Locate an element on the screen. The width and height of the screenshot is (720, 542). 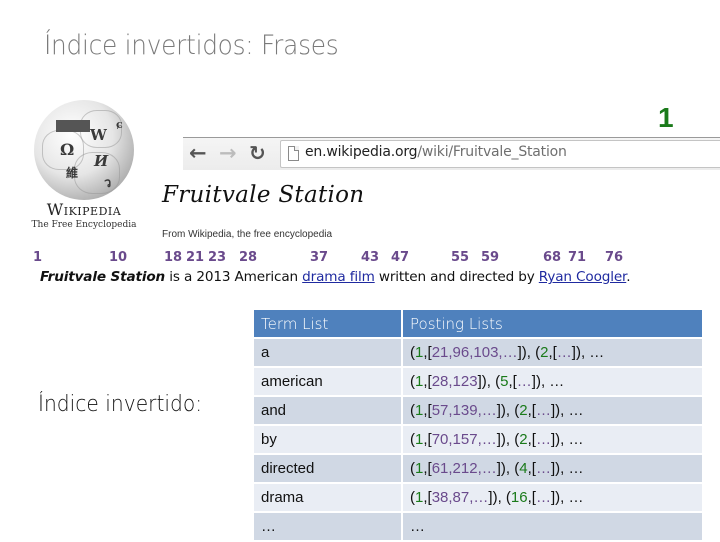
offset-label: 68 is located at coordinates (552, 257).